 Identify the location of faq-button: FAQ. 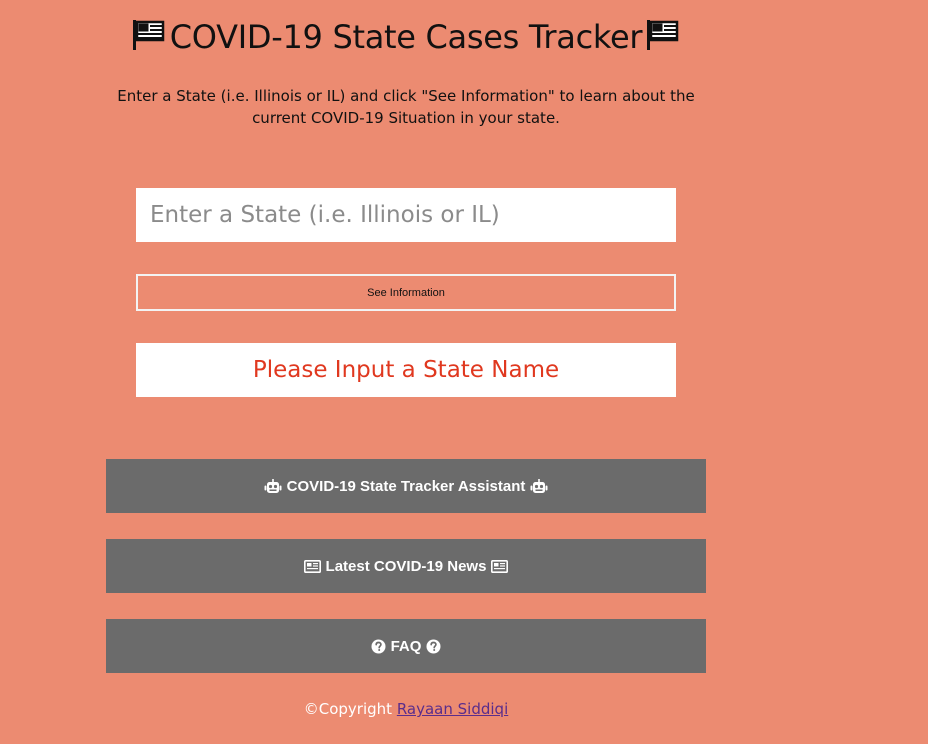
(406, 646).